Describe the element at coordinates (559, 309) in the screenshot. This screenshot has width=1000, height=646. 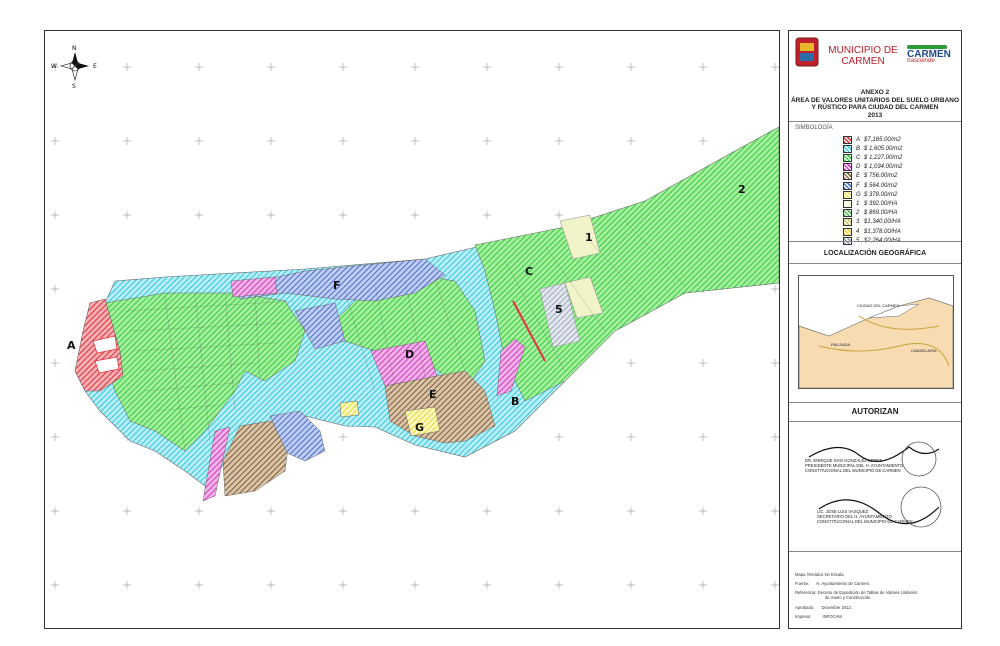
I see `zone-label-5: 5` at that location.